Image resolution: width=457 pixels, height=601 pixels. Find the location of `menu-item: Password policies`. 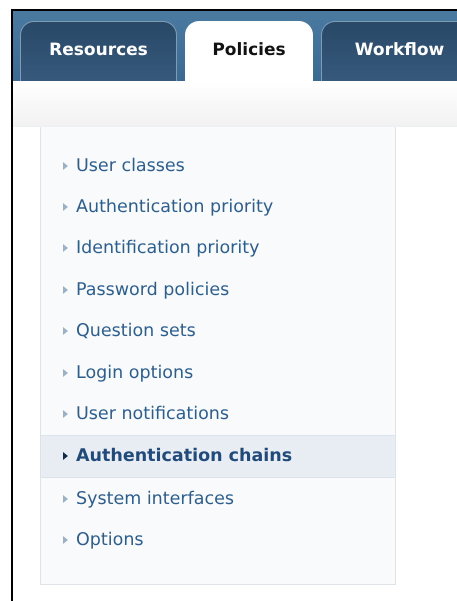

menu-item: Password policies is located at coordinates (218, 290).